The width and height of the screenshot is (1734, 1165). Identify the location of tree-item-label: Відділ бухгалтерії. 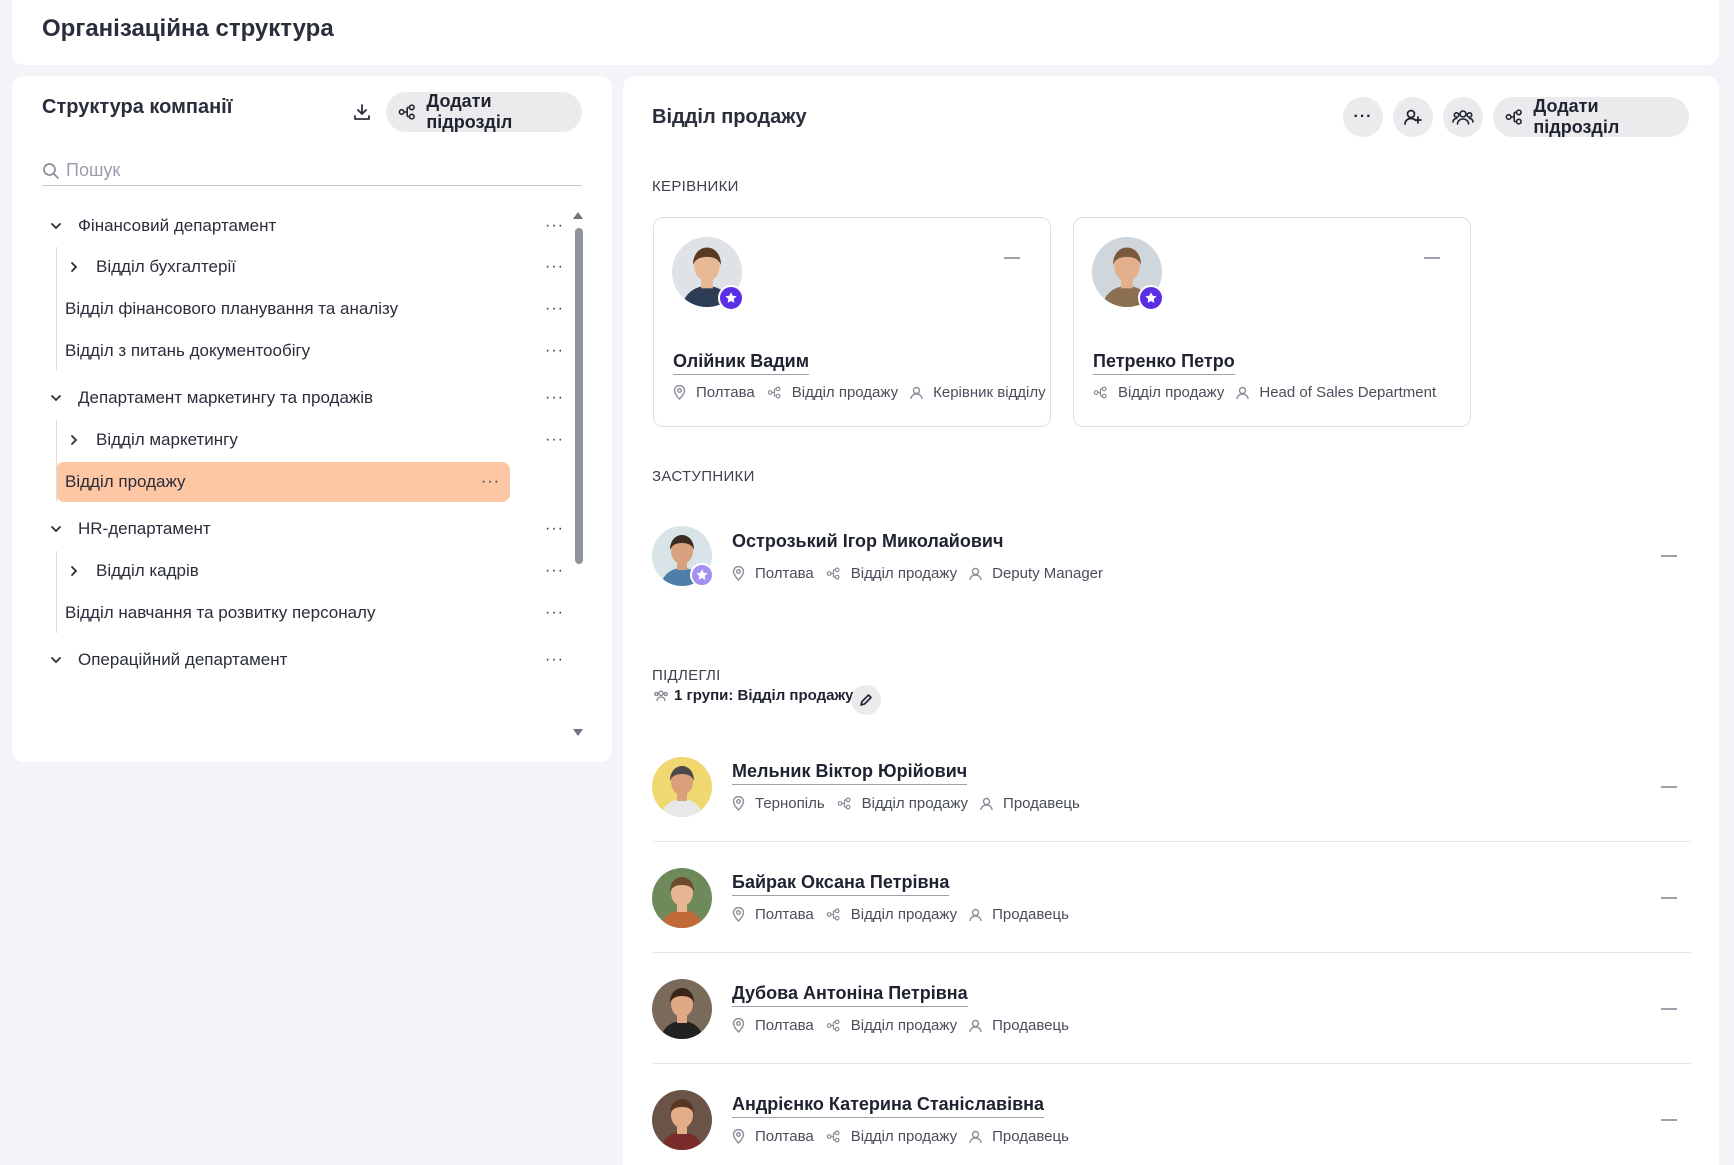
(166, 266).